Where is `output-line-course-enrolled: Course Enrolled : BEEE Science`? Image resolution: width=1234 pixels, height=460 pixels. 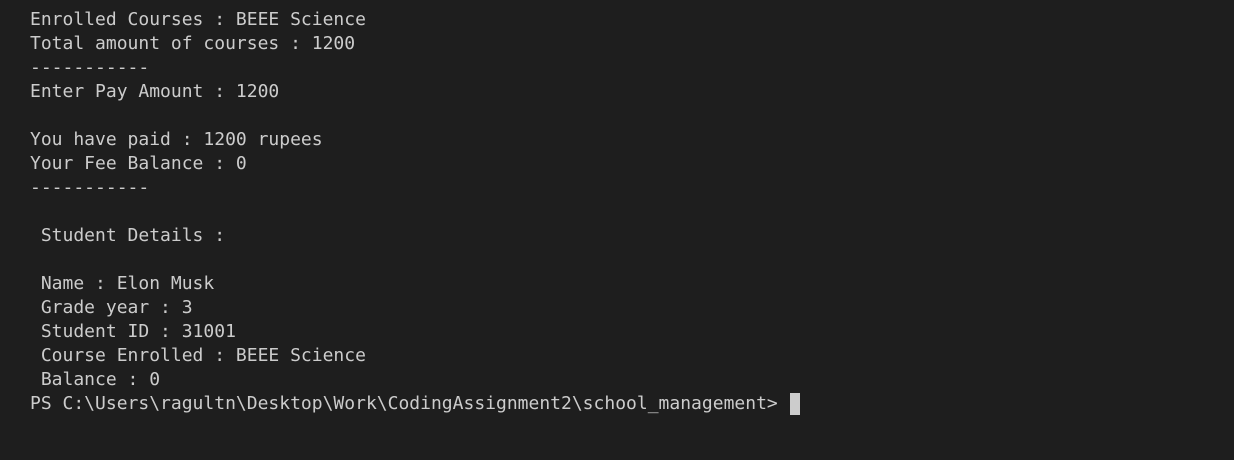 output-line-course-enrolled: Course Enrolled : BEEE Science is located at coordinates (198, 355).